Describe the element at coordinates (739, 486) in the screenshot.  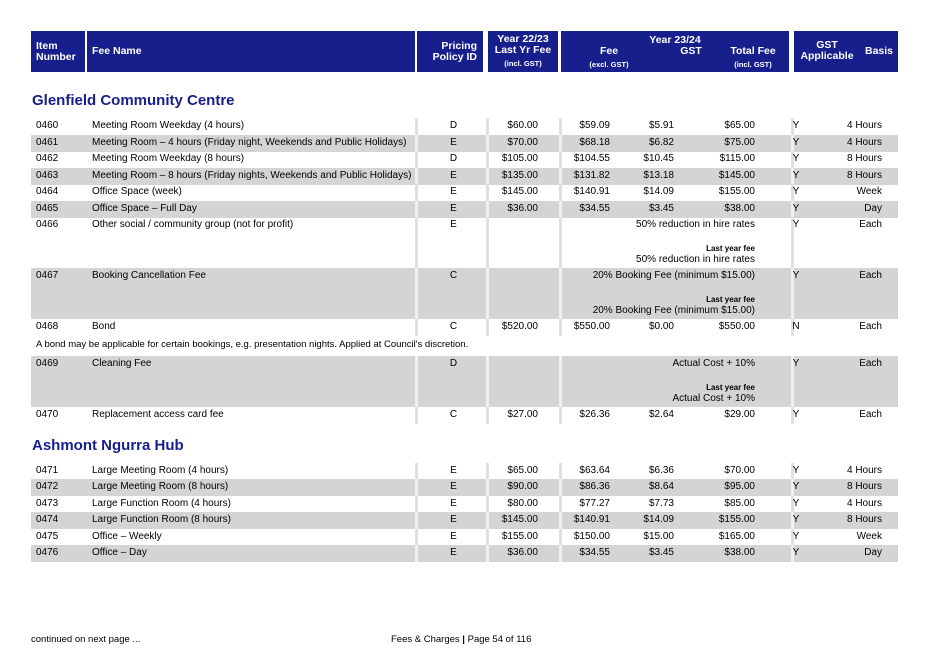
I see `total-fee: $95.00` at that location.